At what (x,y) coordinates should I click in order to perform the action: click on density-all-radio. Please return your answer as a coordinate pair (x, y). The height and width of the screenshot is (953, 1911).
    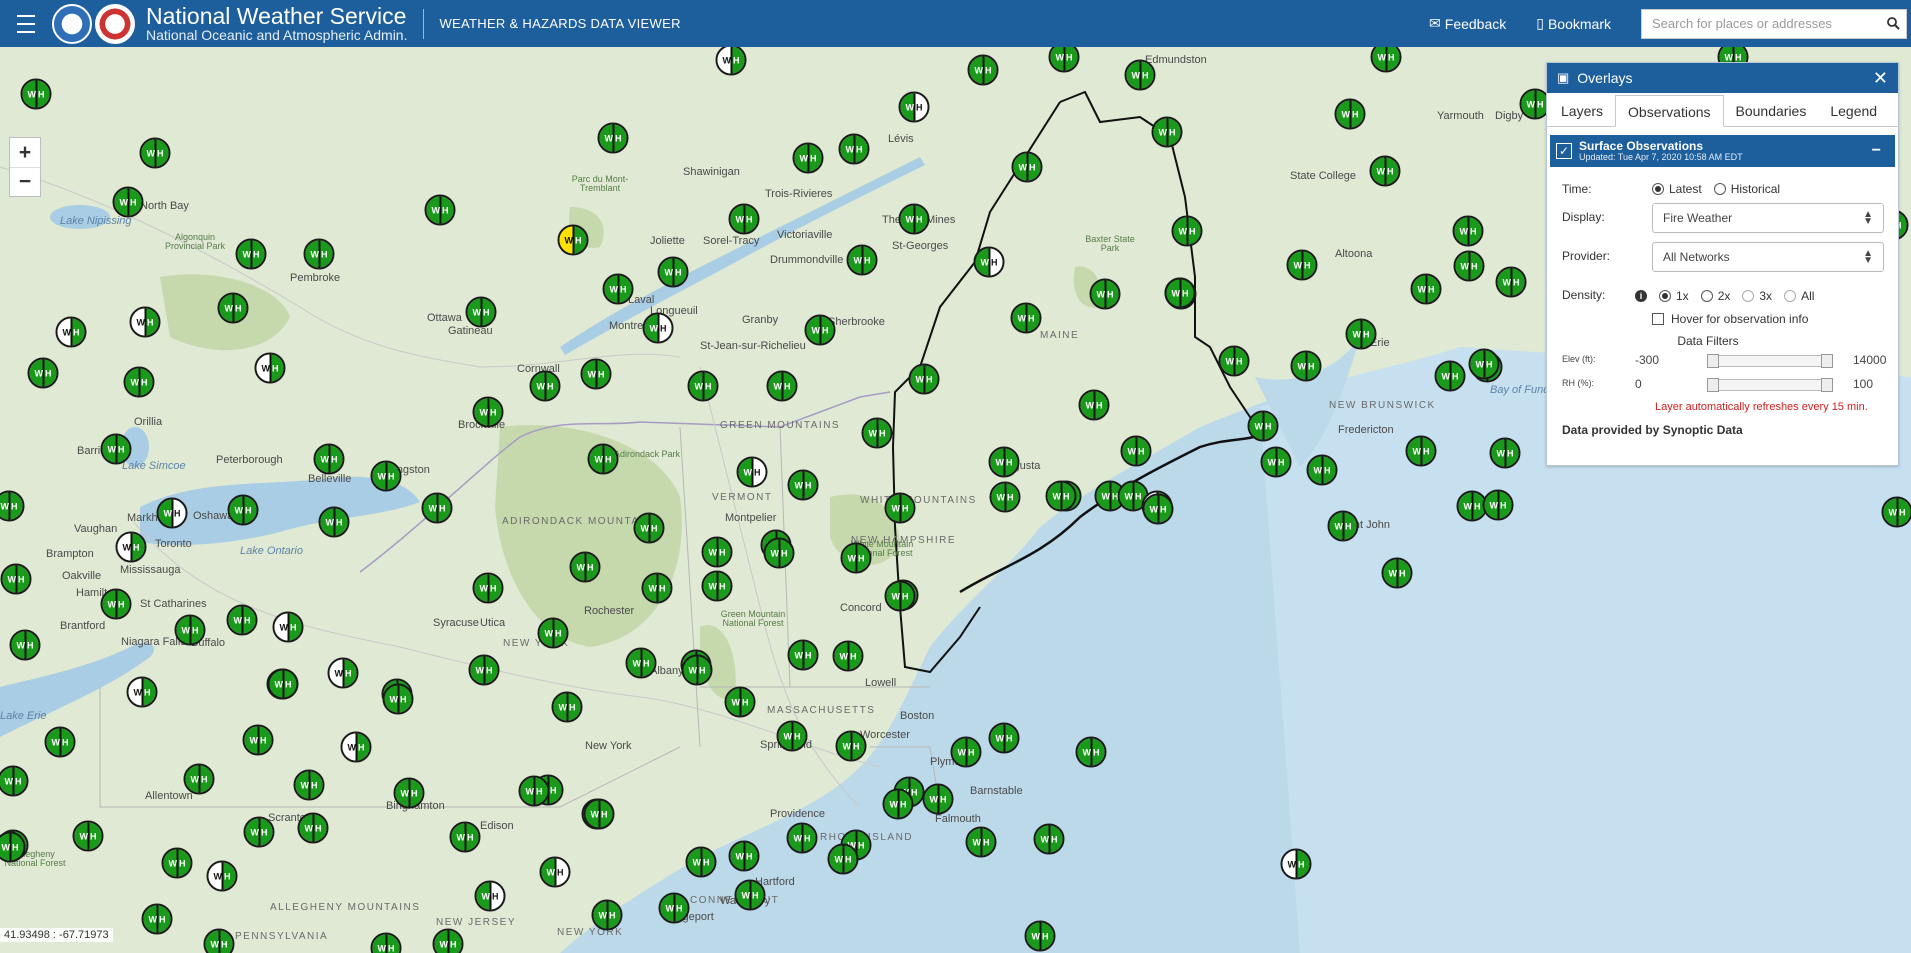
    Looking at the image, I should click on (1790, 296).